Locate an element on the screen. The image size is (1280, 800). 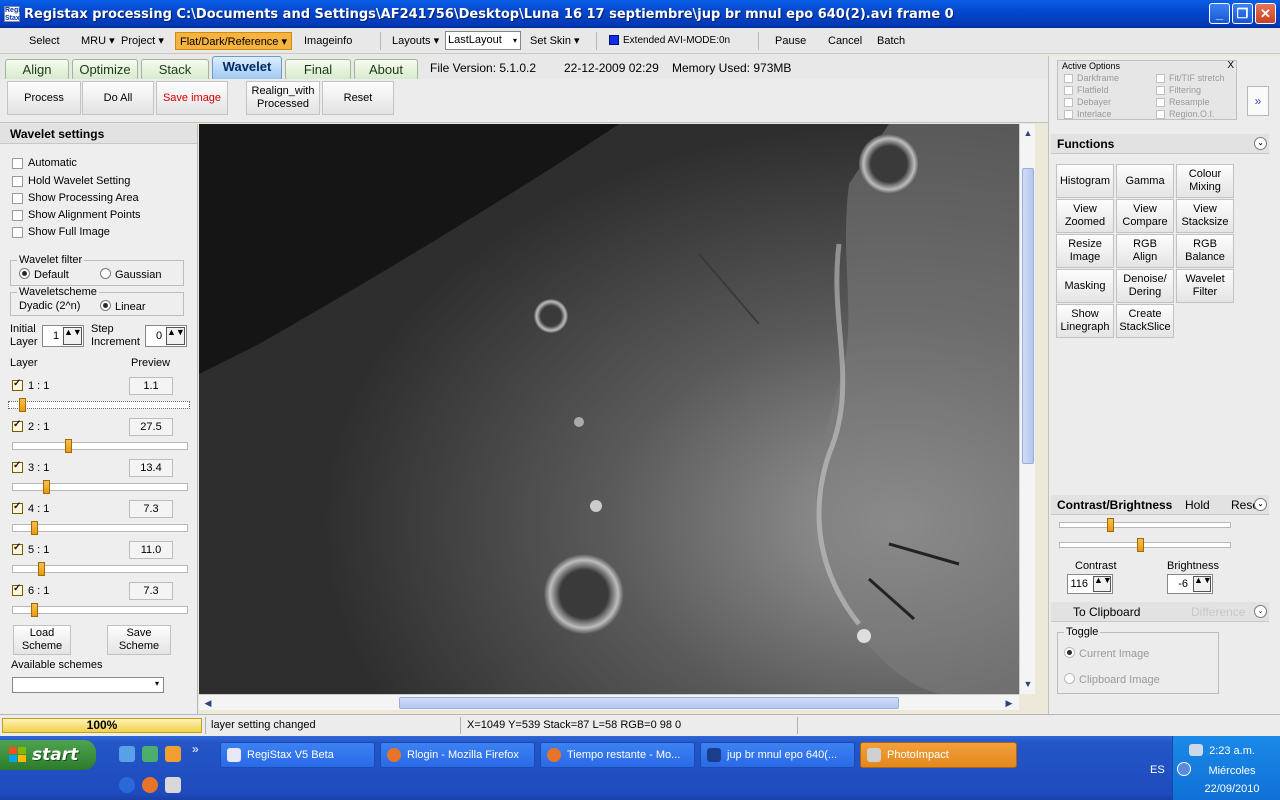
menu-layouts: Layouts ▾ is located at coordinates (415, 41).